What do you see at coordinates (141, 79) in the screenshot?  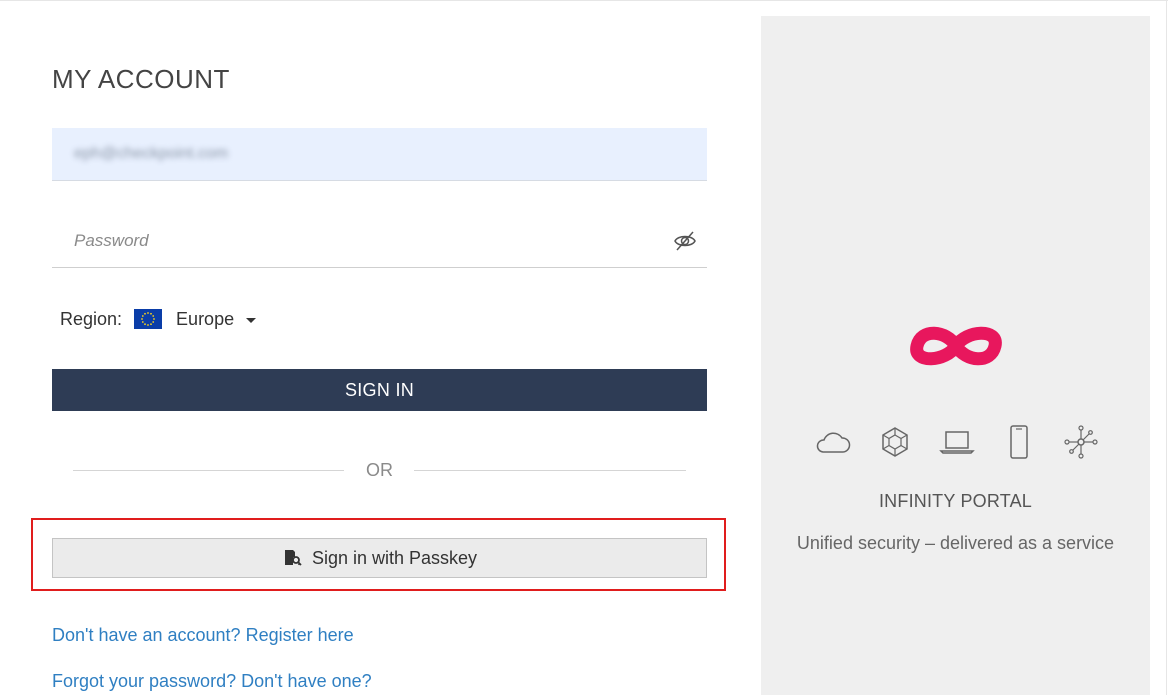 I see `page-title: MY ACCOUNT` at bounding box center [141, 79].